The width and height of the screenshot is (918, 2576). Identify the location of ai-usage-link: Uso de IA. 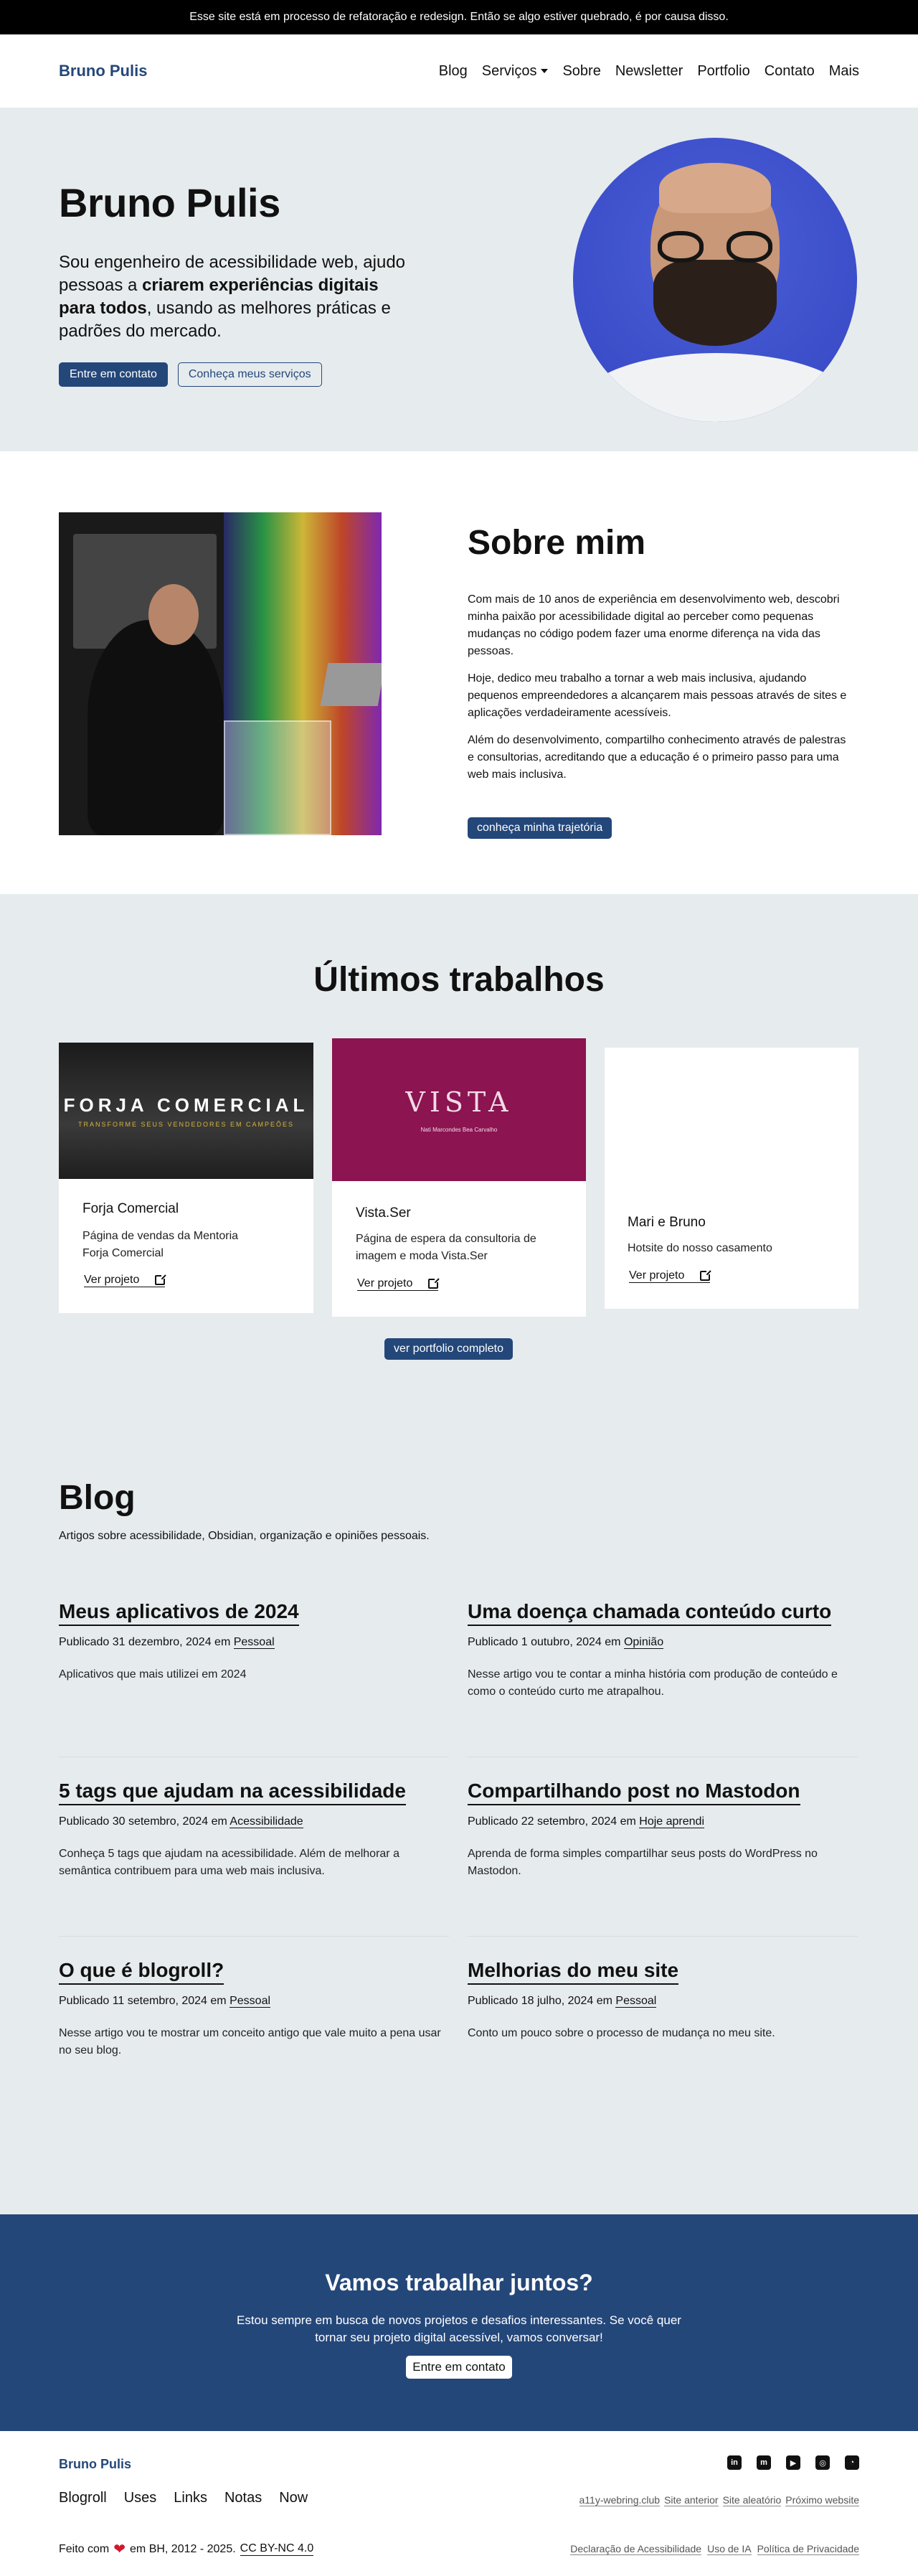
(729, 2549).